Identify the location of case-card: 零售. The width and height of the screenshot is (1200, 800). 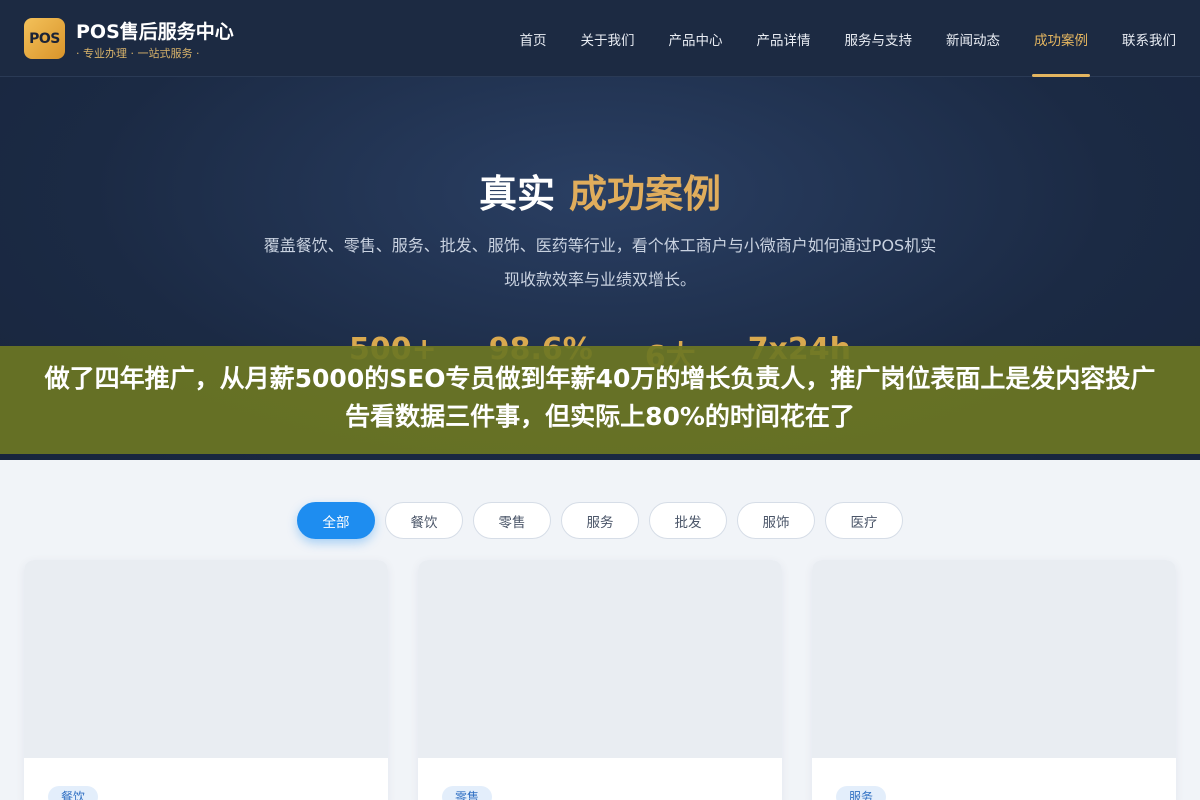
(600, 680).